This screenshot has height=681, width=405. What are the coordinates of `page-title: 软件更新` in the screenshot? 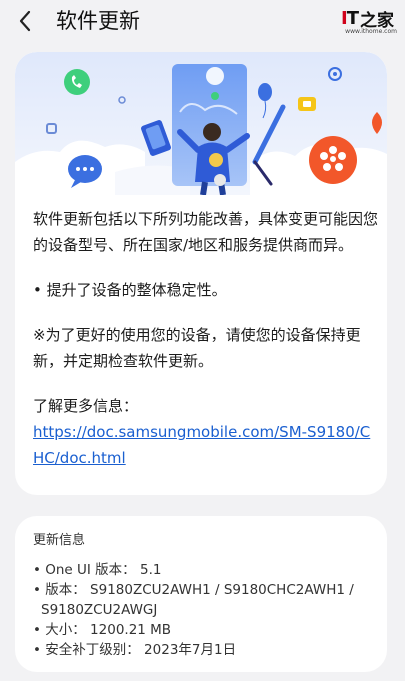 It's located at (98, 21).